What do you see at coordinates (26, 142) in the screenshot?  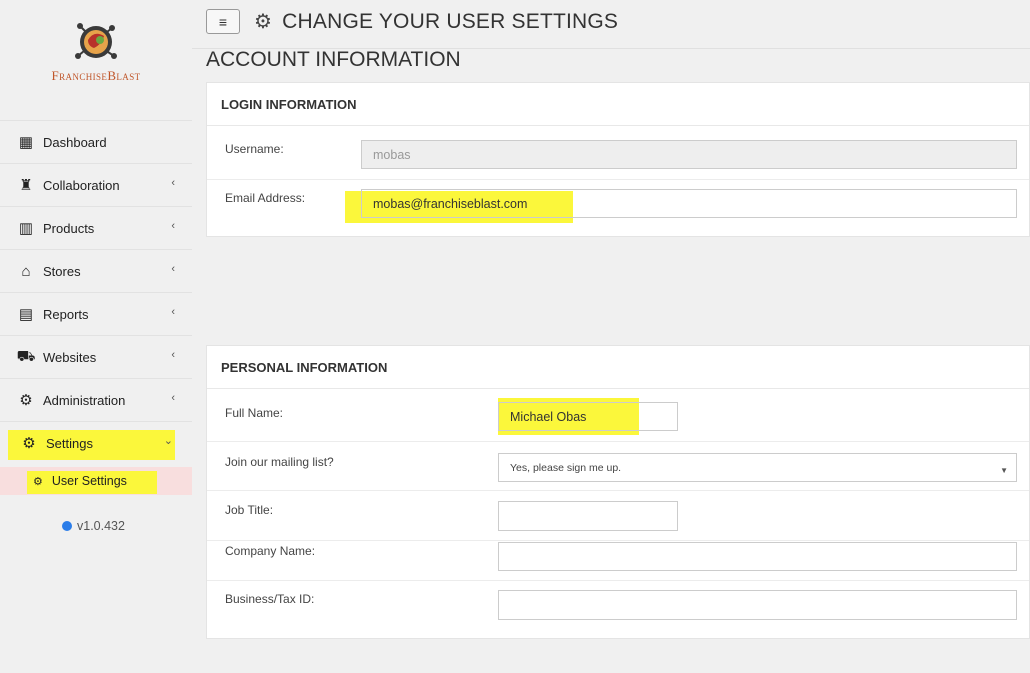 I see `grid-icon: ▦` at bounding box center [26, 142].